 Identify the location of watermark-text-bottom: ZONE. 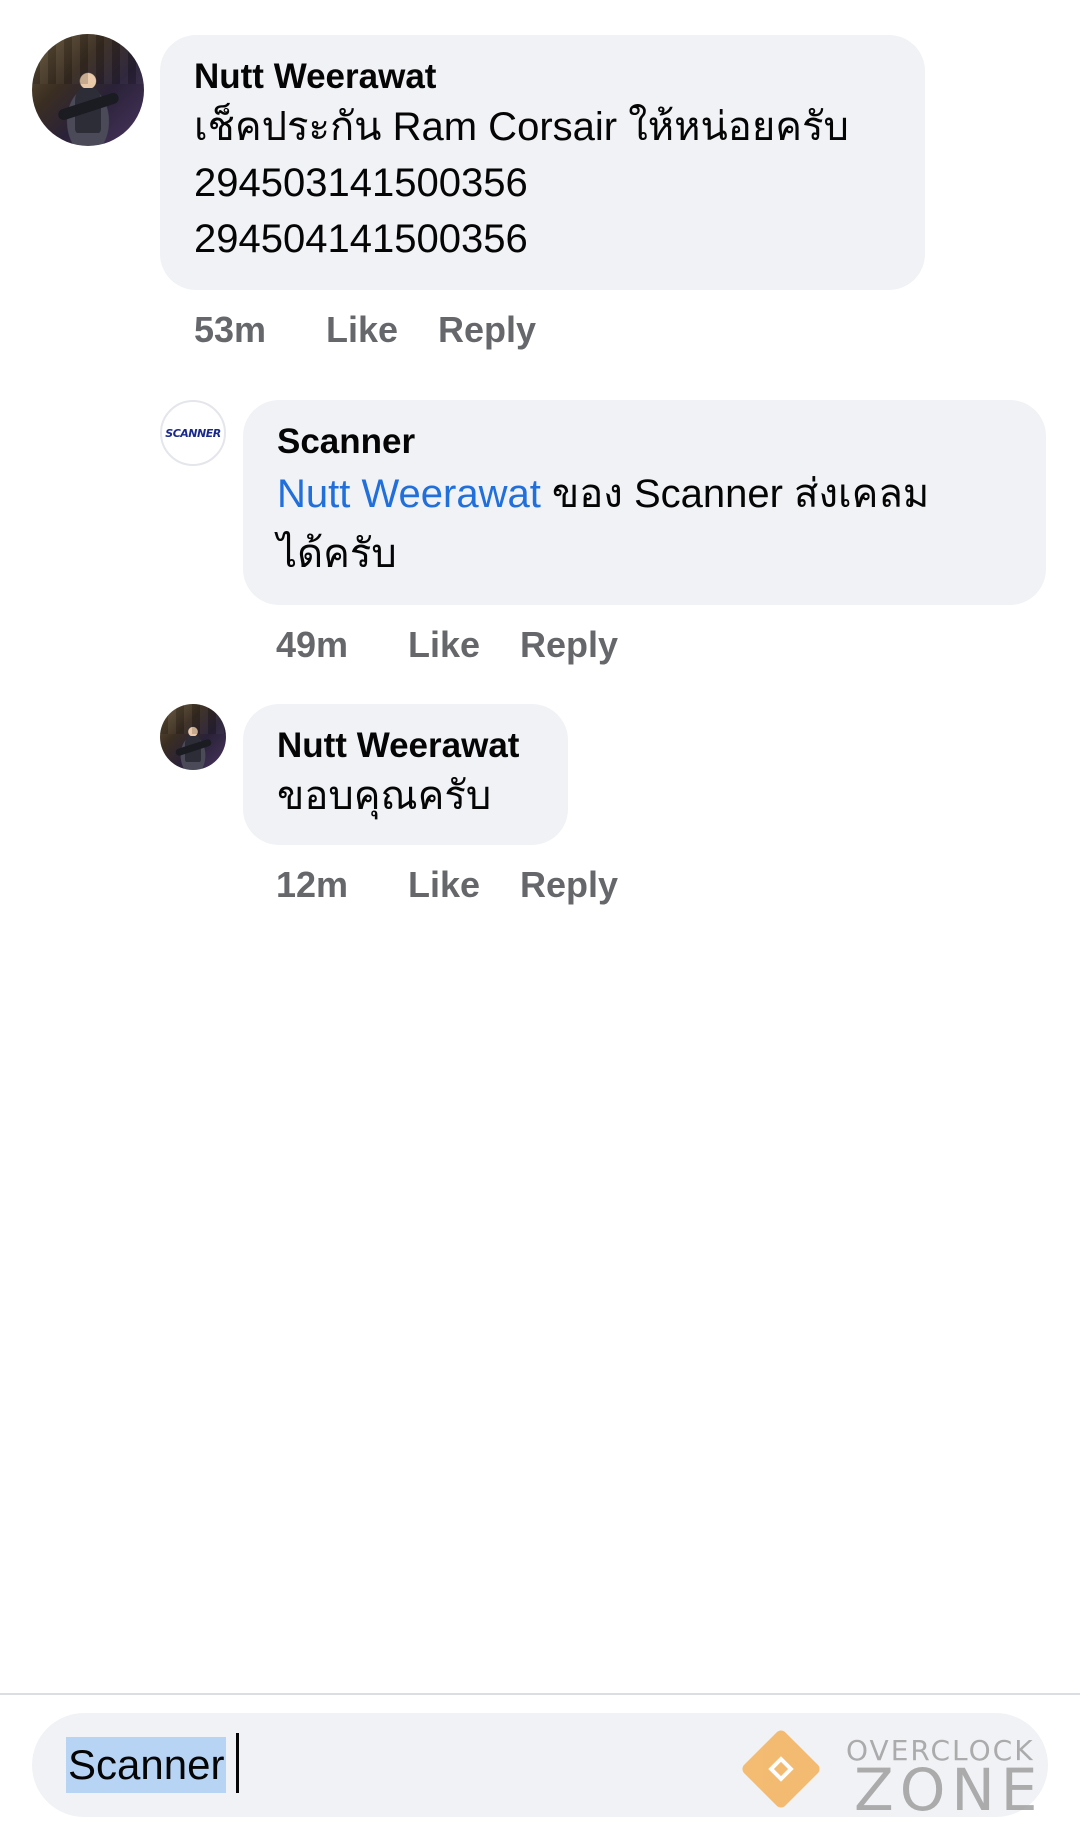
(949, 1790).